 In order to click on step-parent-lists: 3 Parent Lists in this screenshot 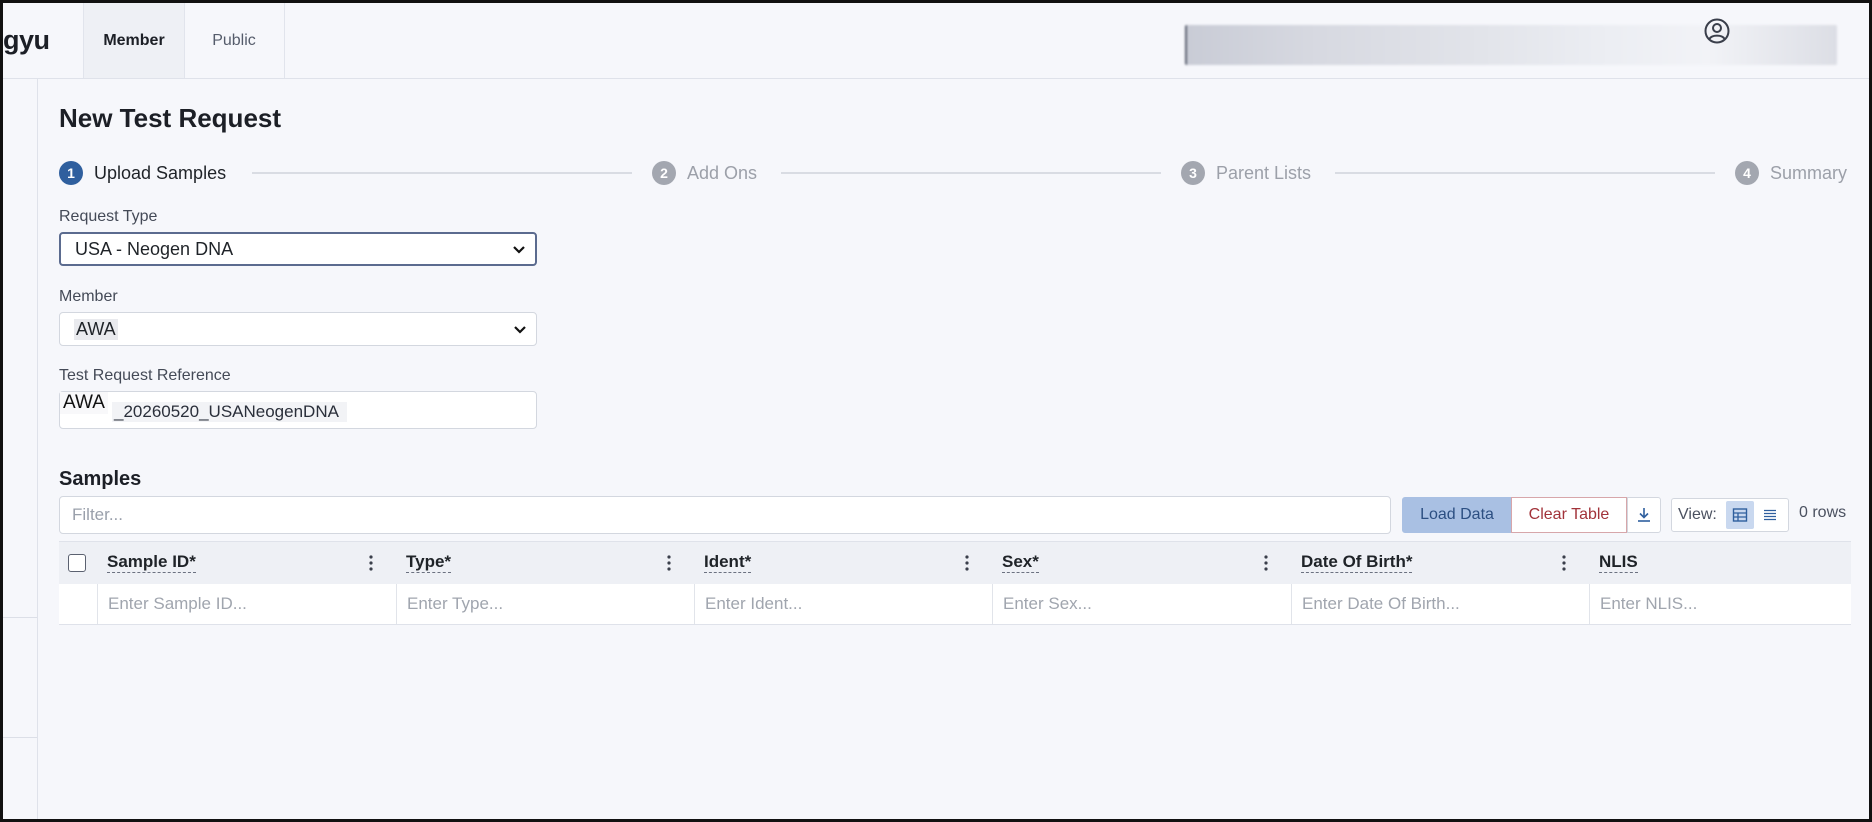, I will do `click(1246, 173)`.